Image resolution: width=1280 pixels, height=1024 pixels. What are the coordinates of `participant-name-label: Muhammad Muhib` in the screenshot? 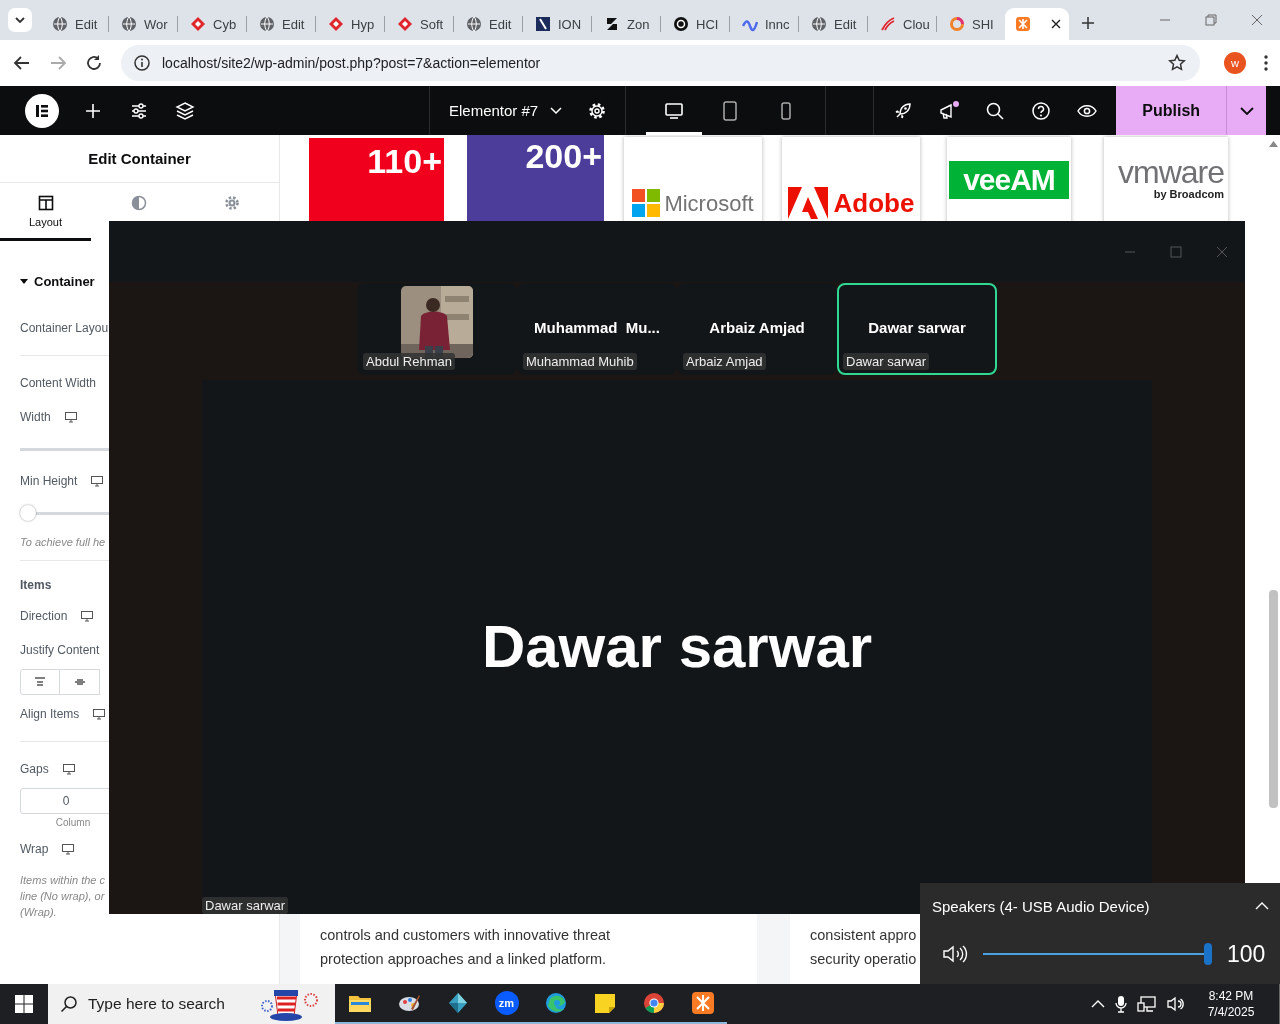 It's located at (580, 361).